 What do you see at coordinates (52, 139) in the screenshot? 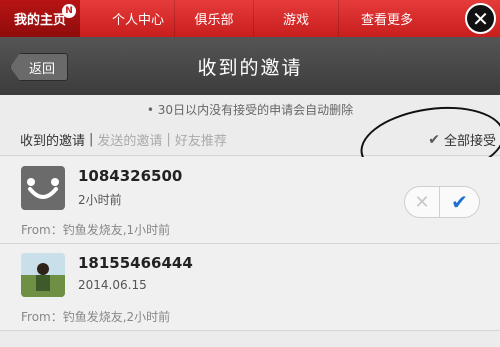
I see `tab-received: 收到的邀请` at bounding box center [52, 139].